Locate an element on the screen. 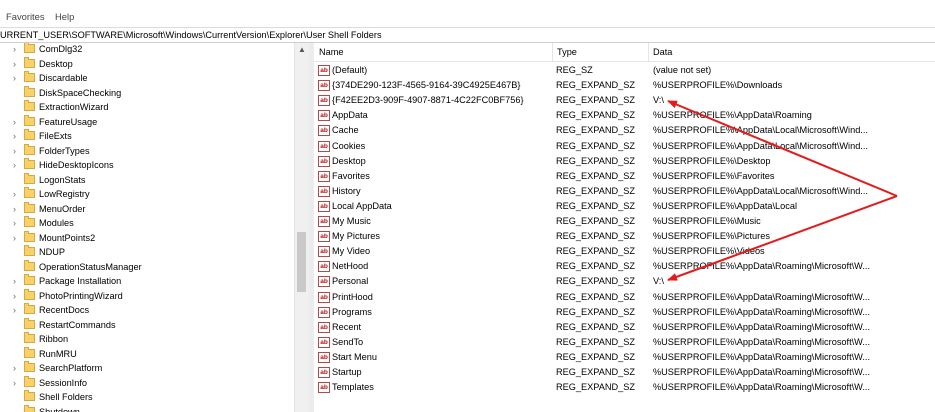 The image size is (935, 412). tree-item: › Package Installation is located at coordinates (147, 281).